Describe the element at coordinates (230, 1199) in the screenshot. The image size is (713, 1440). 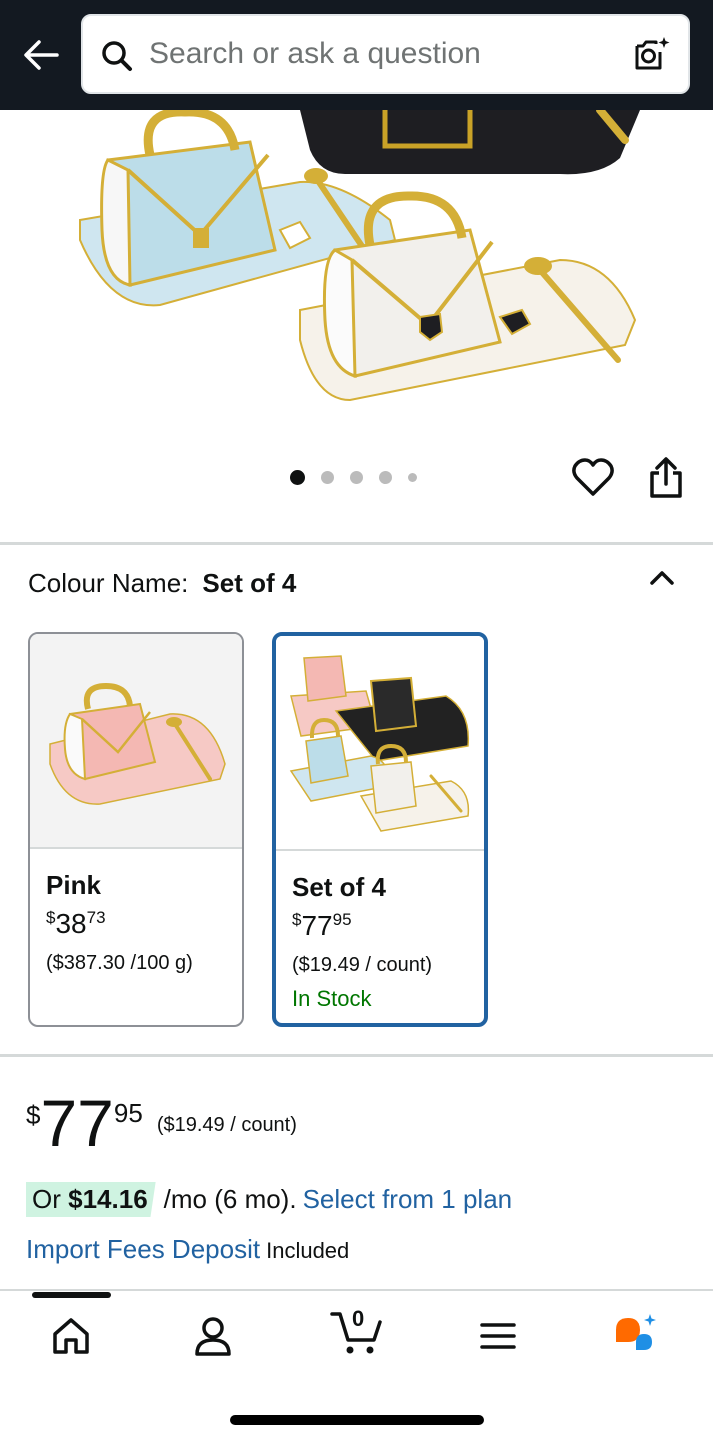
I see `installment-terms: /mo (6 mo).` at that location.